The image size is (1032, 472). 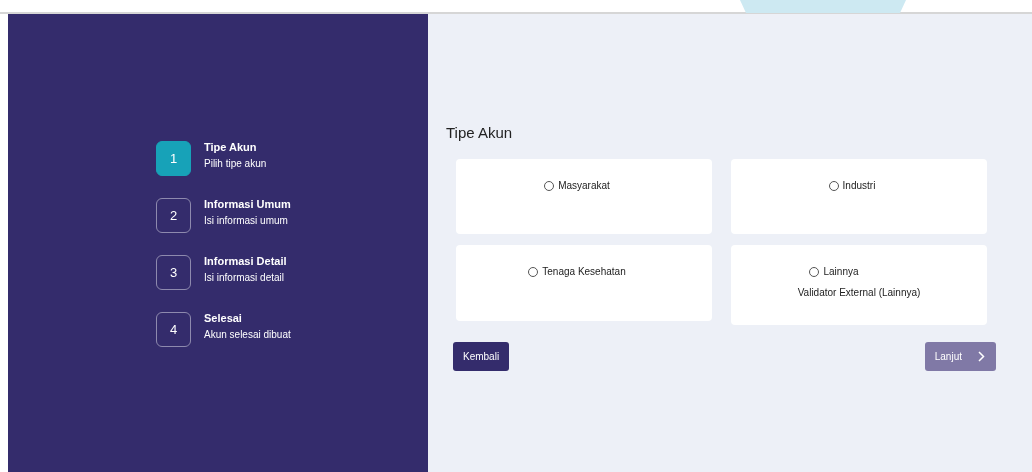 I want to click on option-note: Validator External (Lainnya), so click(x=859, y=292).